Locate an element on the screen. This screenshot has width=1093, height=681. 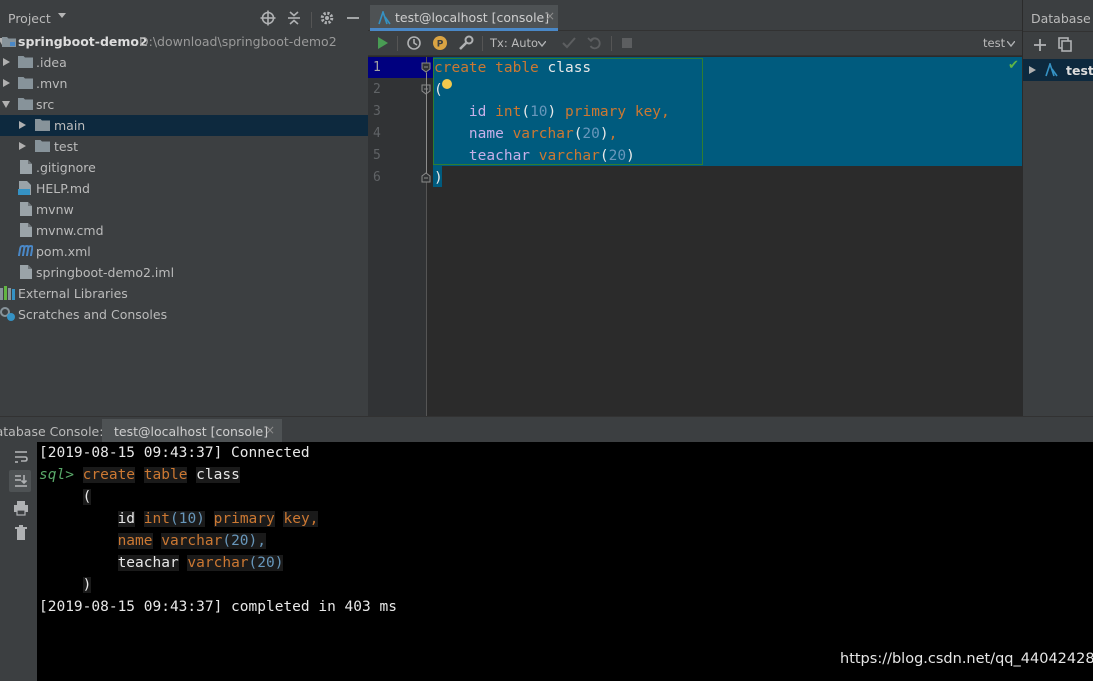
print-icon is located at coordinates (21, 508).